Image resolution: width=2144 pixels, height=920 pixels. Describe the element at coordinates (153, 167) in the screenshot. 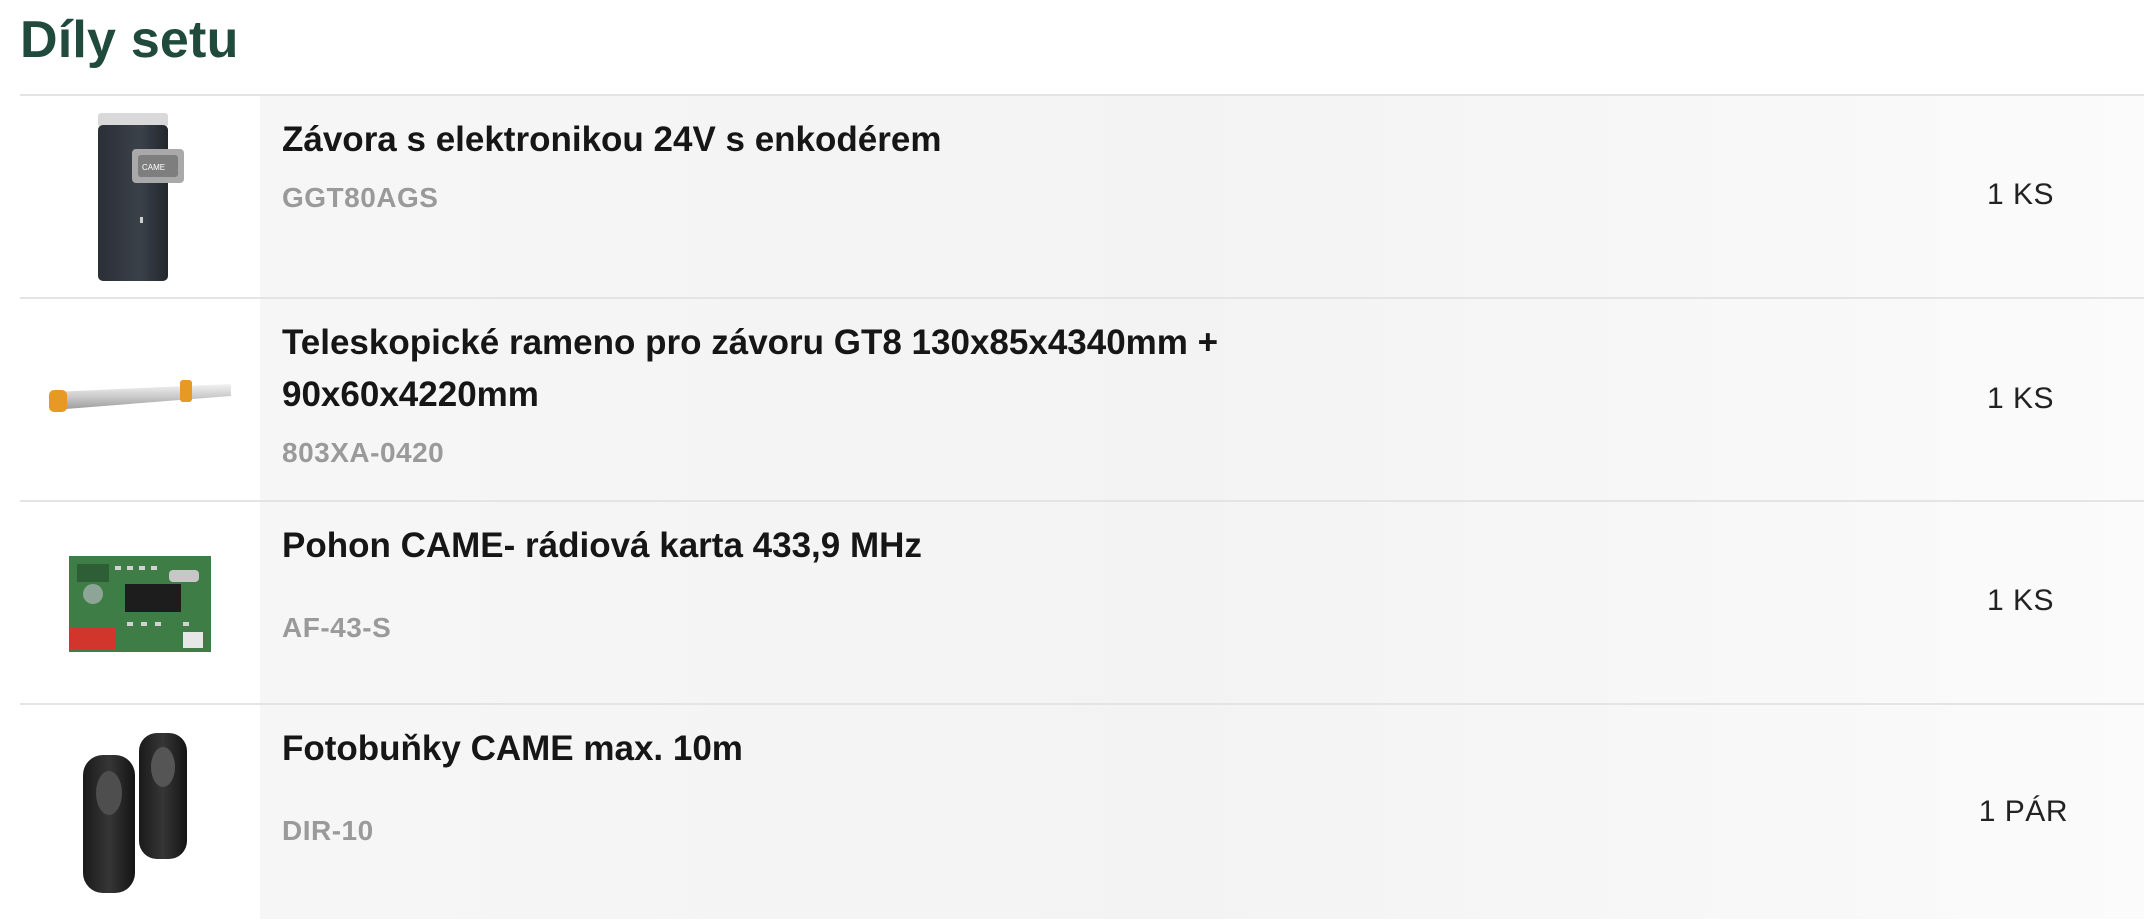

I see `svg-text: CAME` at that location.